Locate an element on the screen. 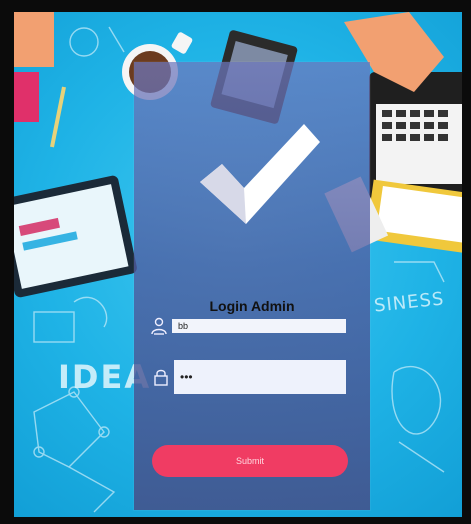 The image size is (471, 524). username-input is located at coordinates (259, 326).